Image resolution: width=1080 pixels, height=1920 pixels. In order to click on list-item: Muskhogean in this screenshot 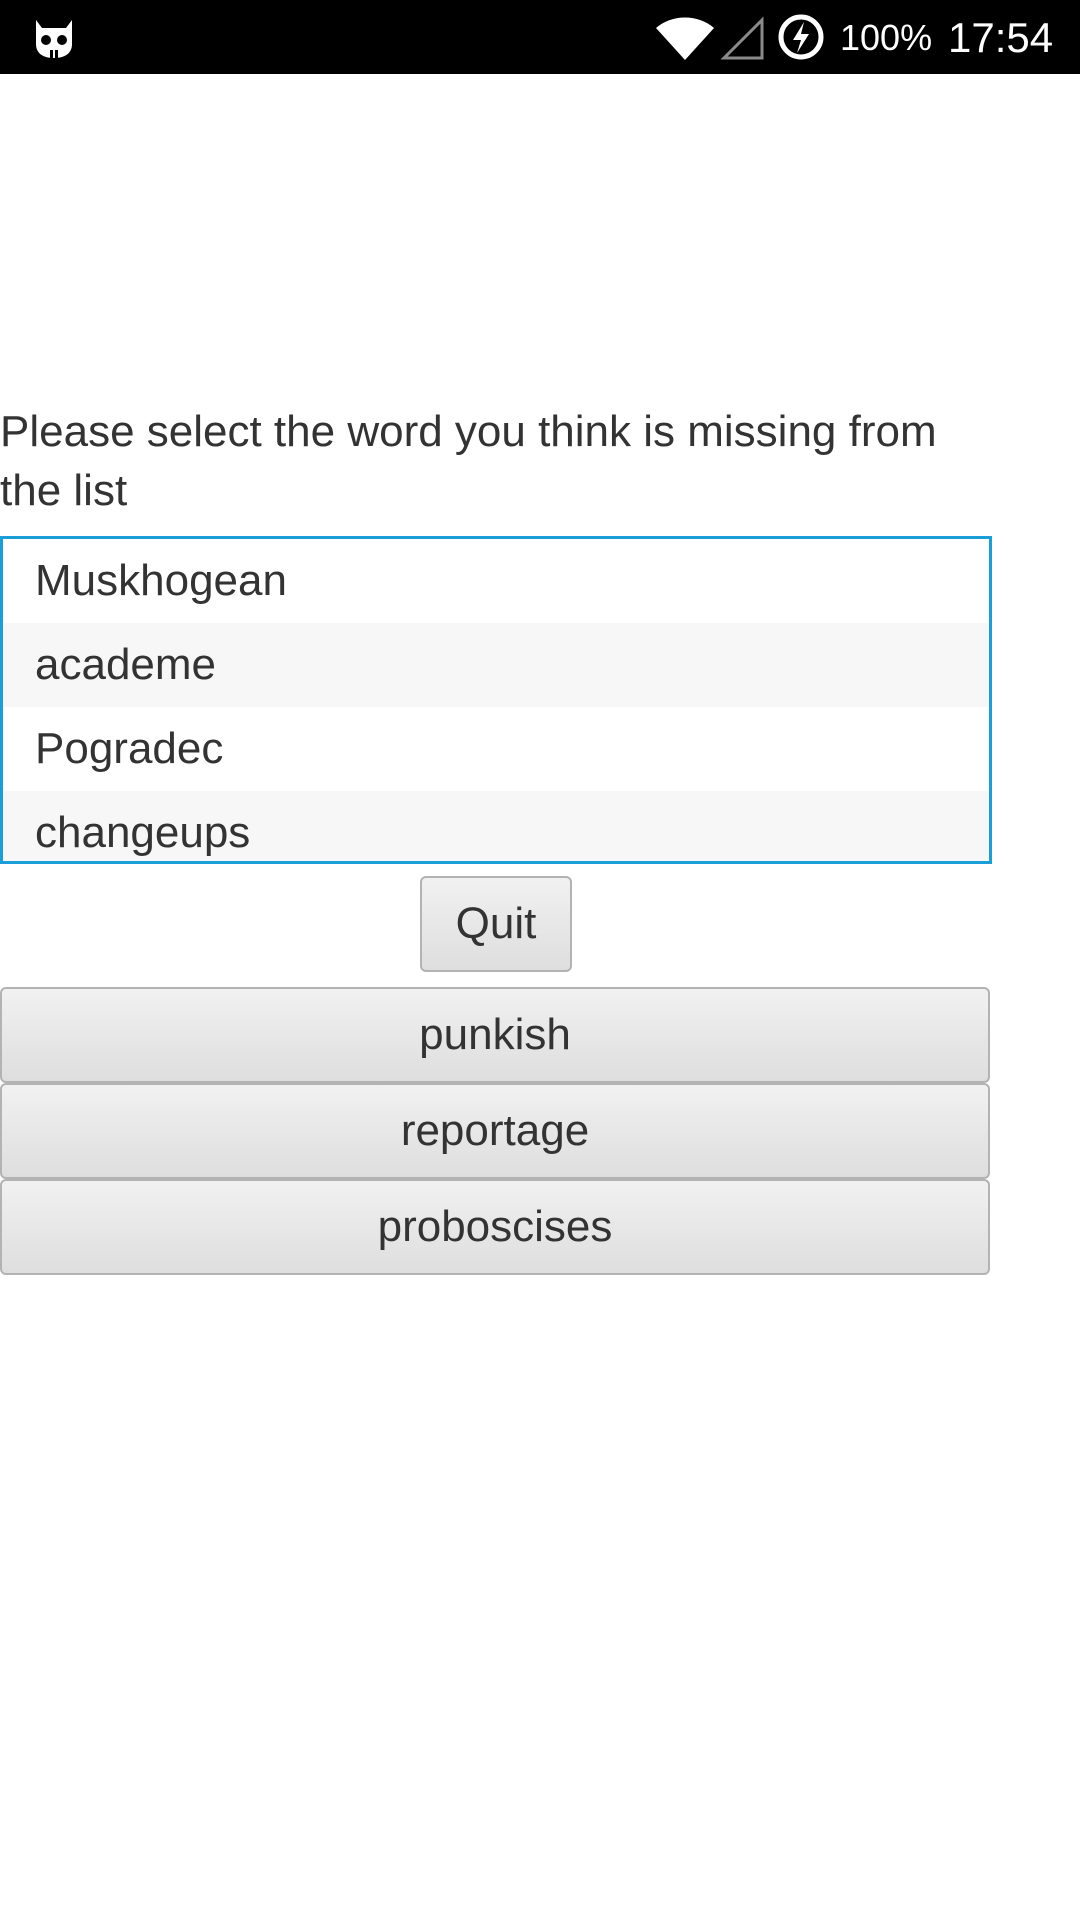, I will do `click(496, 581)`.